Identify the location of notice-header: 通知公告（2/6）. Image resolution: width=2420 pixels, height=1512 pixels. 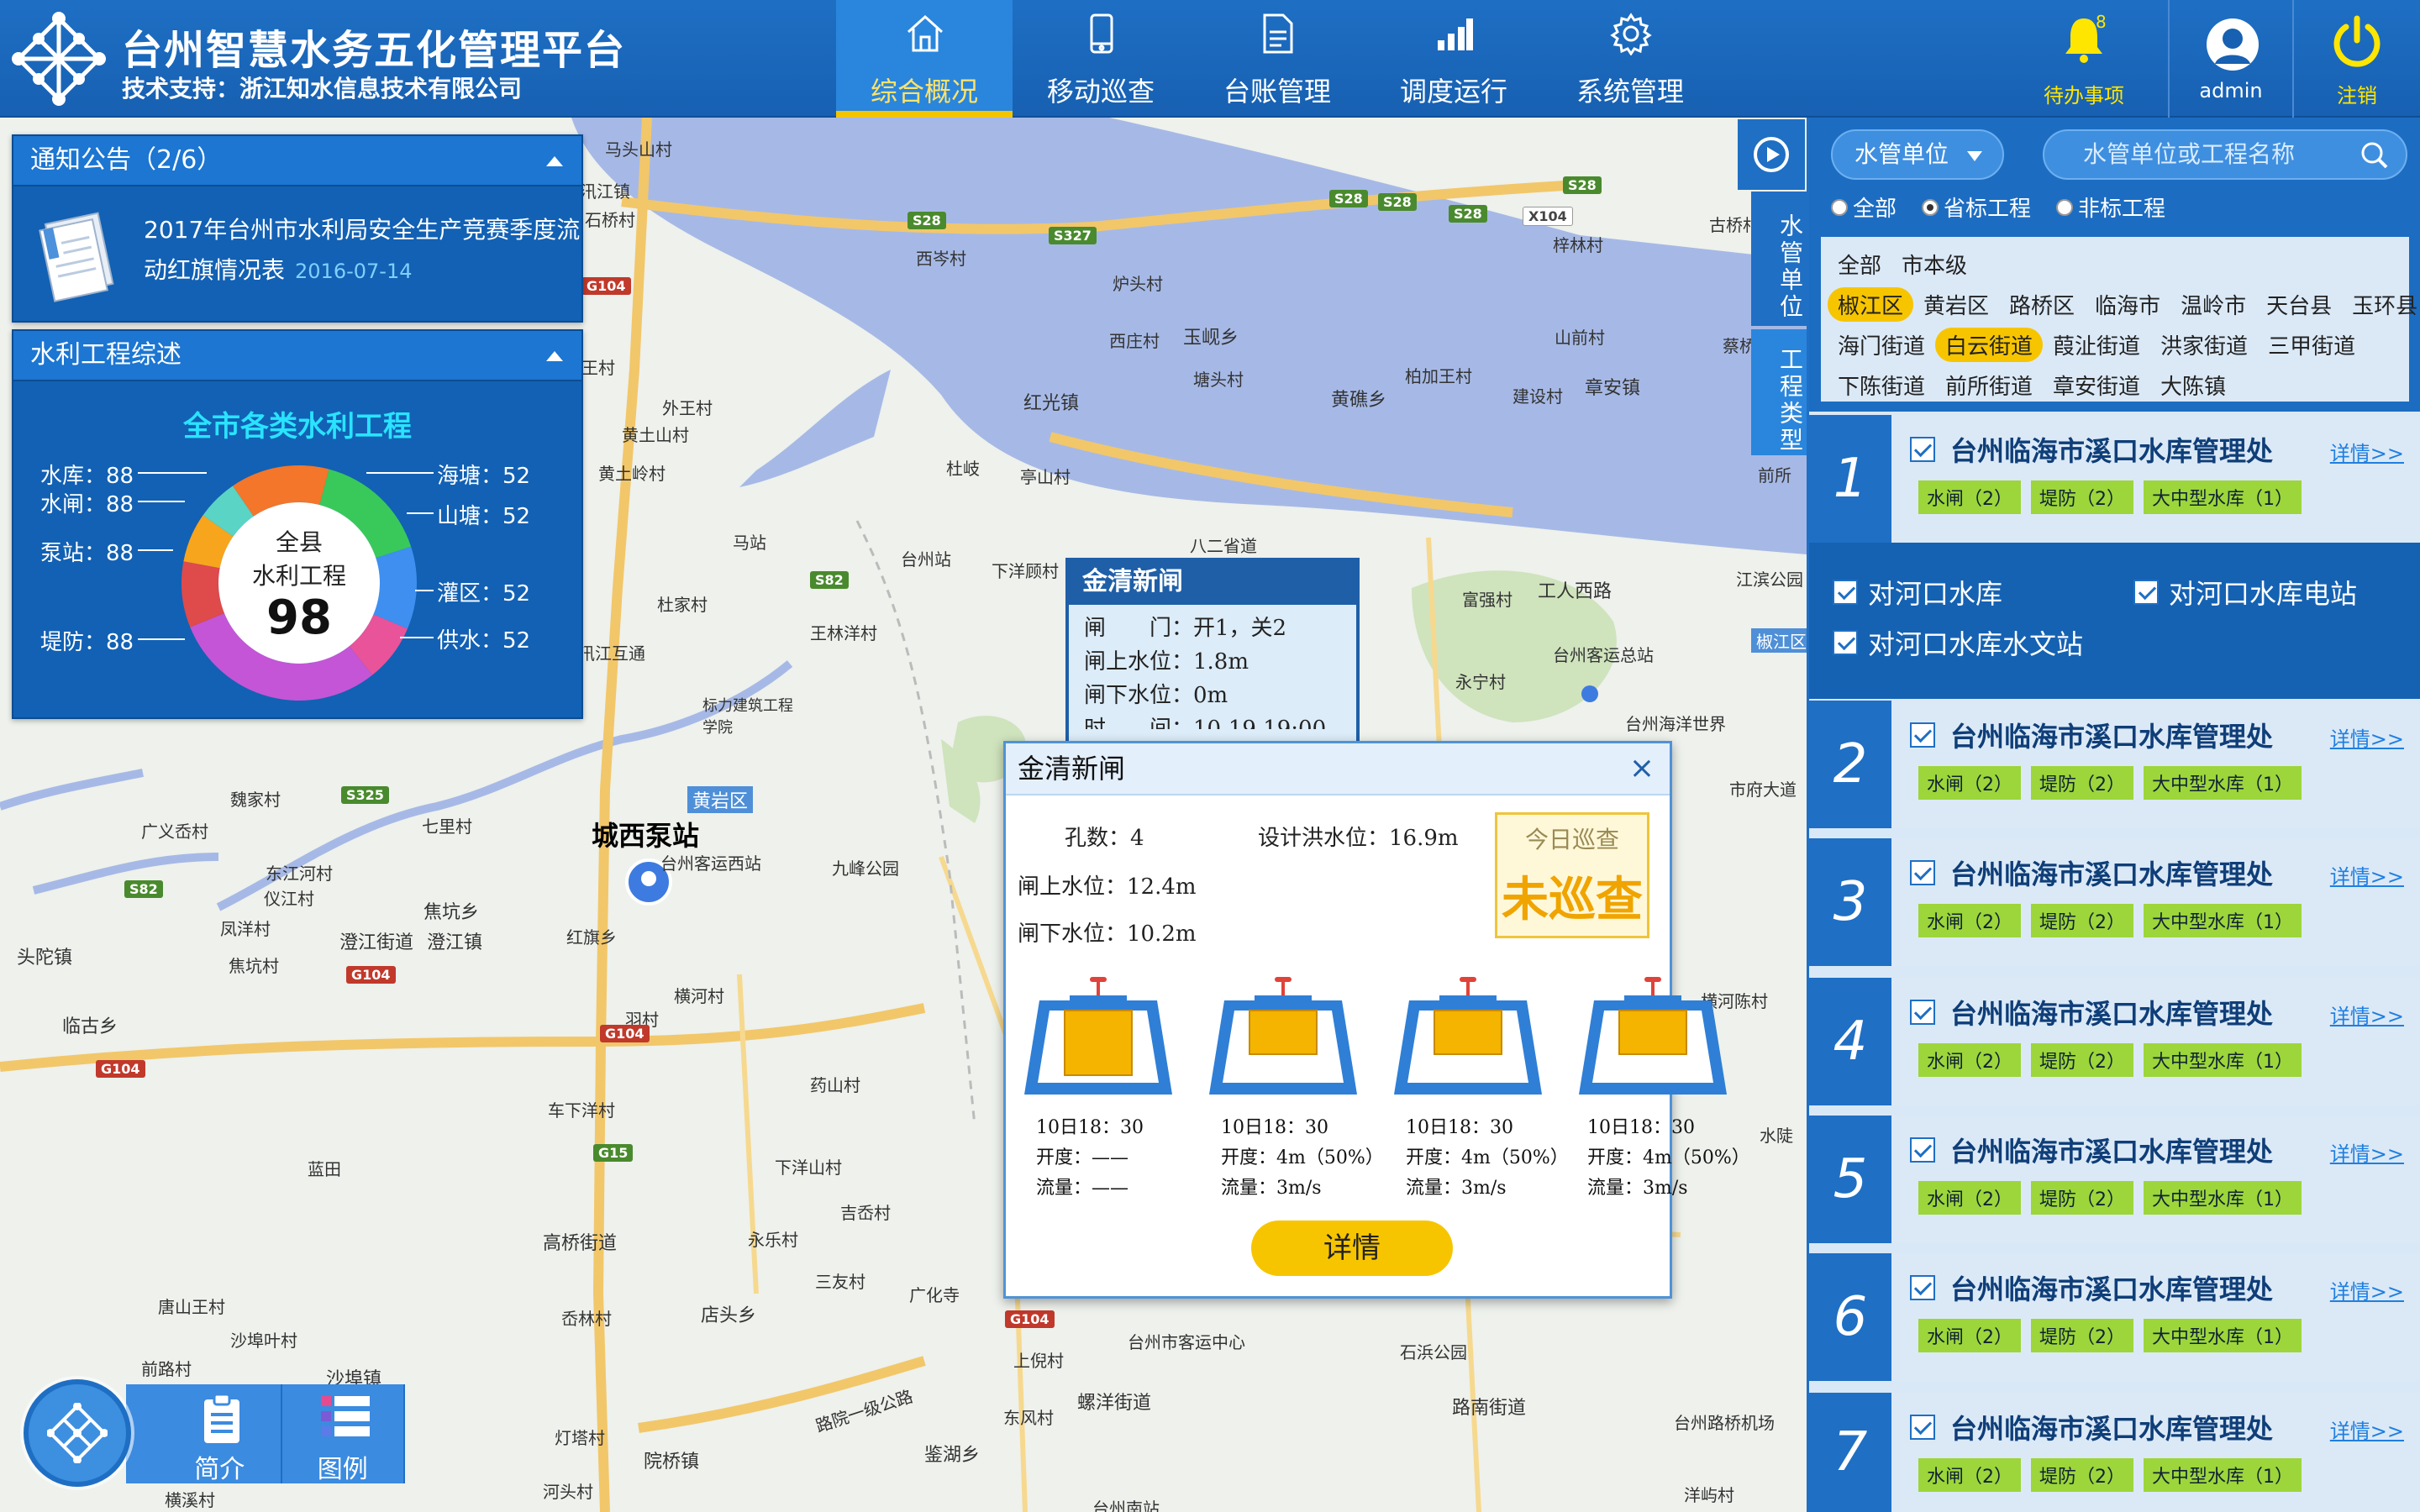
(297, 161).